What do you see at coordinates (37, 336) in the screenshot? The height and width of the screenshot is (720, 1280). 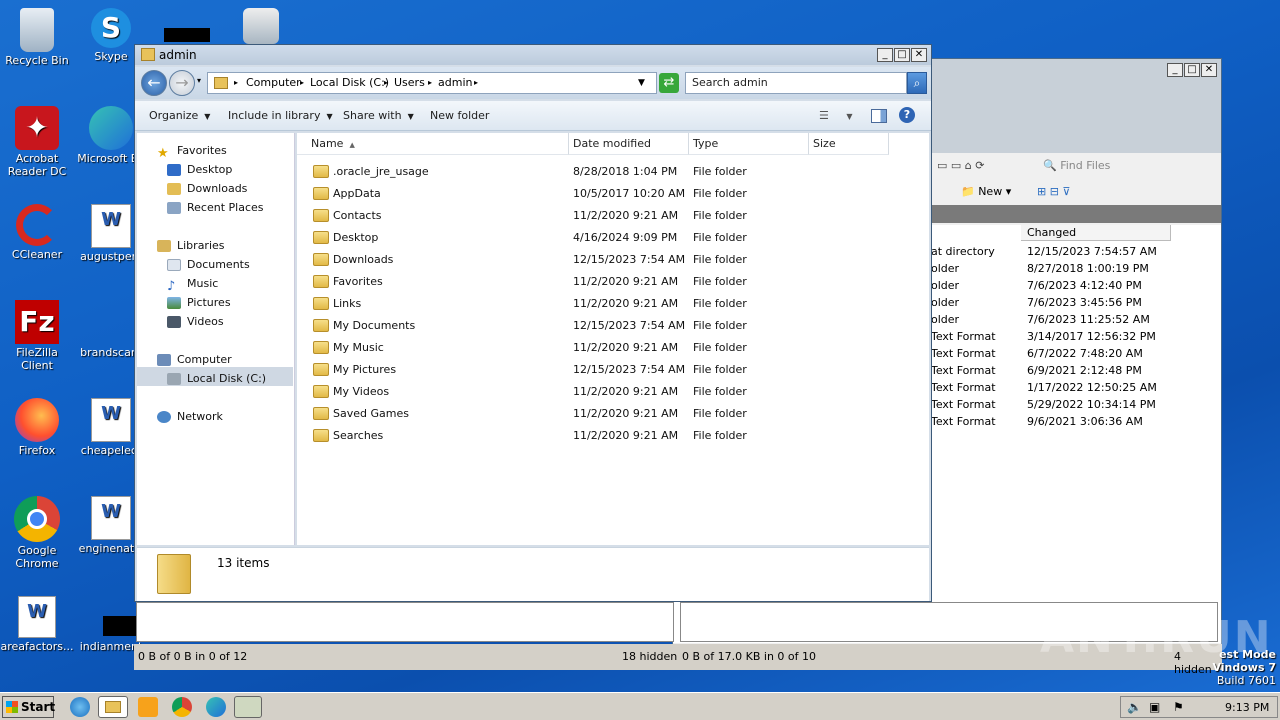 I see `desktop-icon-filezilla: Fz FileZilla Client` at bounding box center [37, 336].